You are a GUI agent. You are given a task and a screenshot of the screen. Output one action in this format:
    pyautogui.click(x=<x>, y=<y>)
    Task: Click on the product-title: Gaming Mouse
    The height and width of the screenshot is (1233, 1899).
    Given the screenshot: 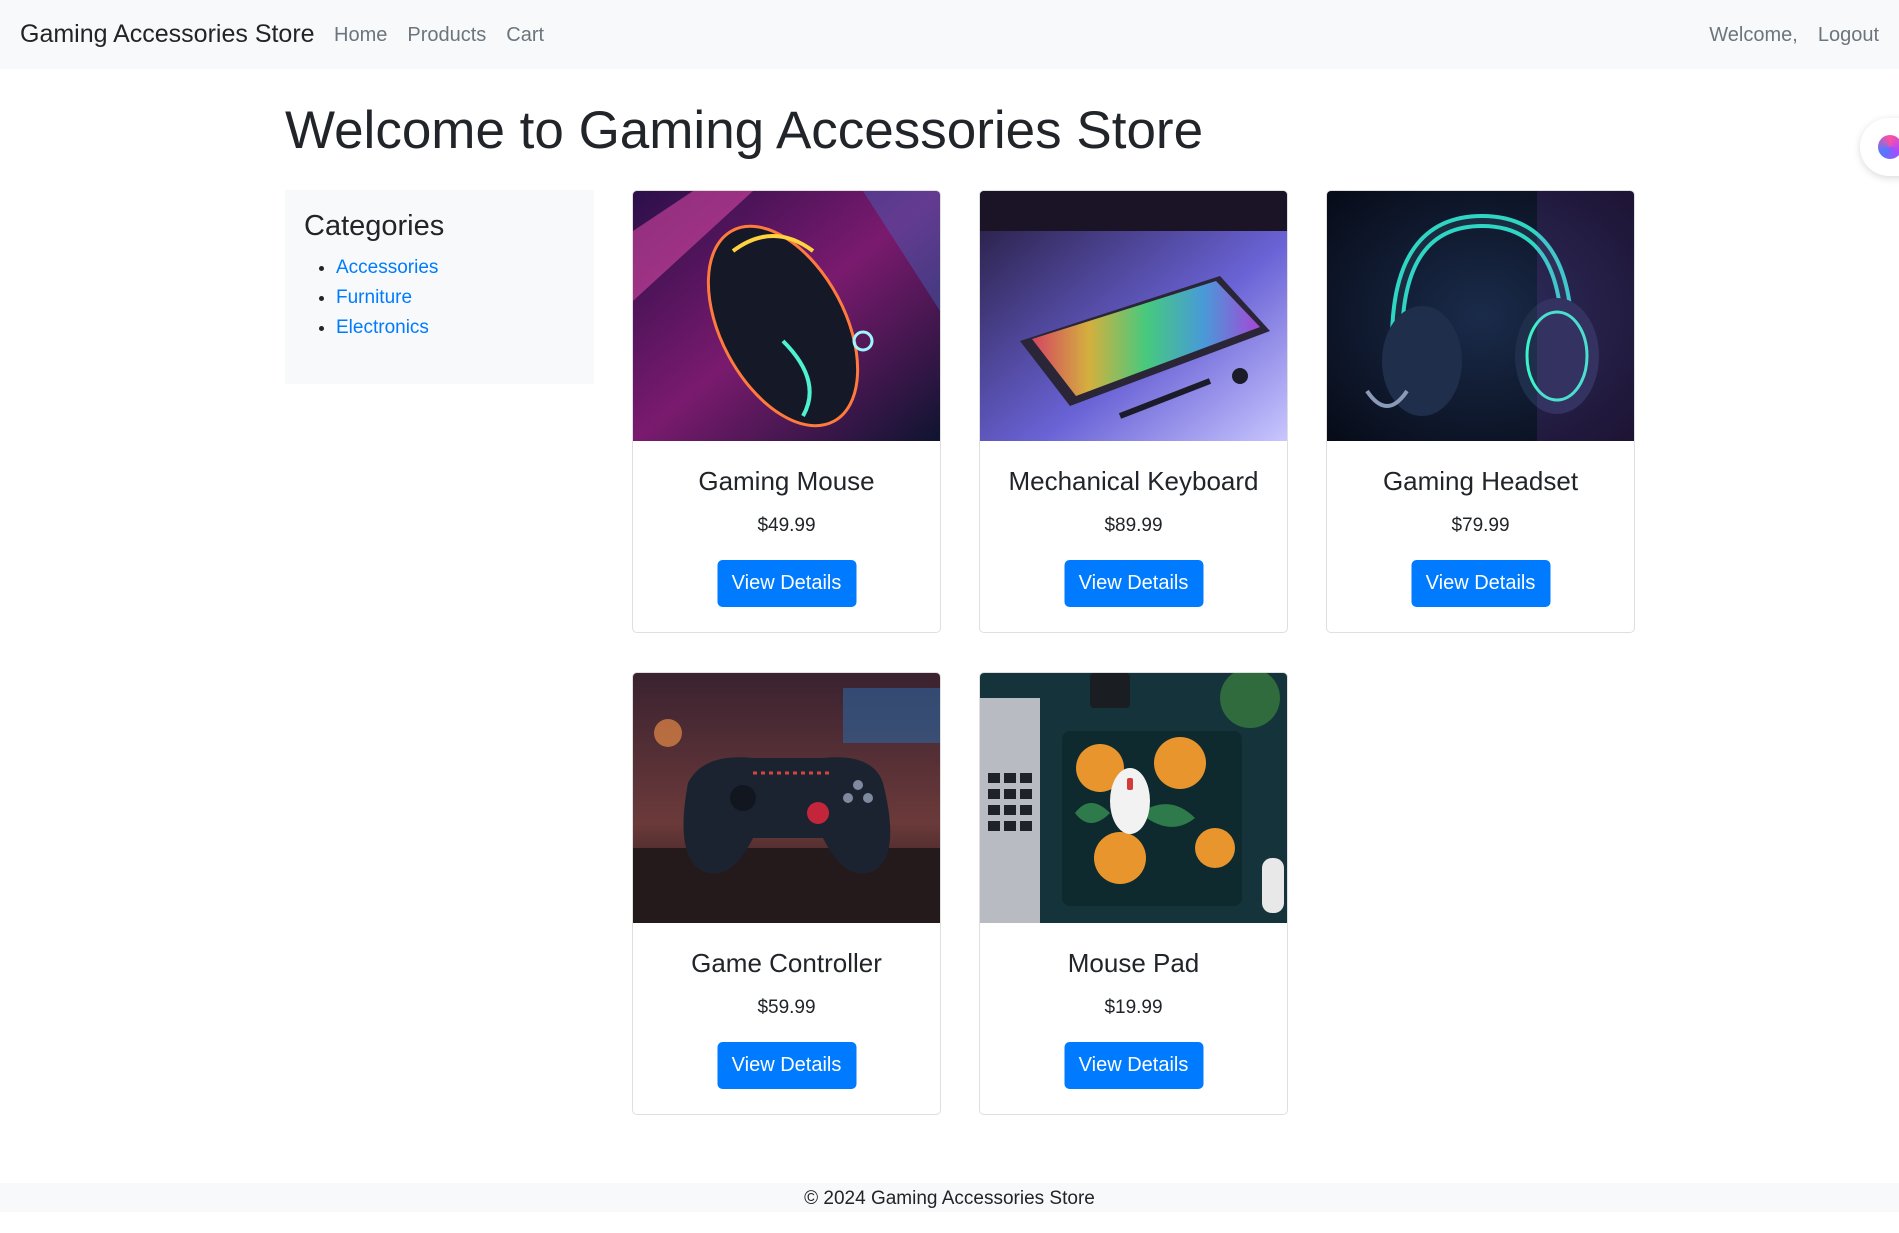 What is the action you would take?
    pyautogui.click(x=786, y=481)
    